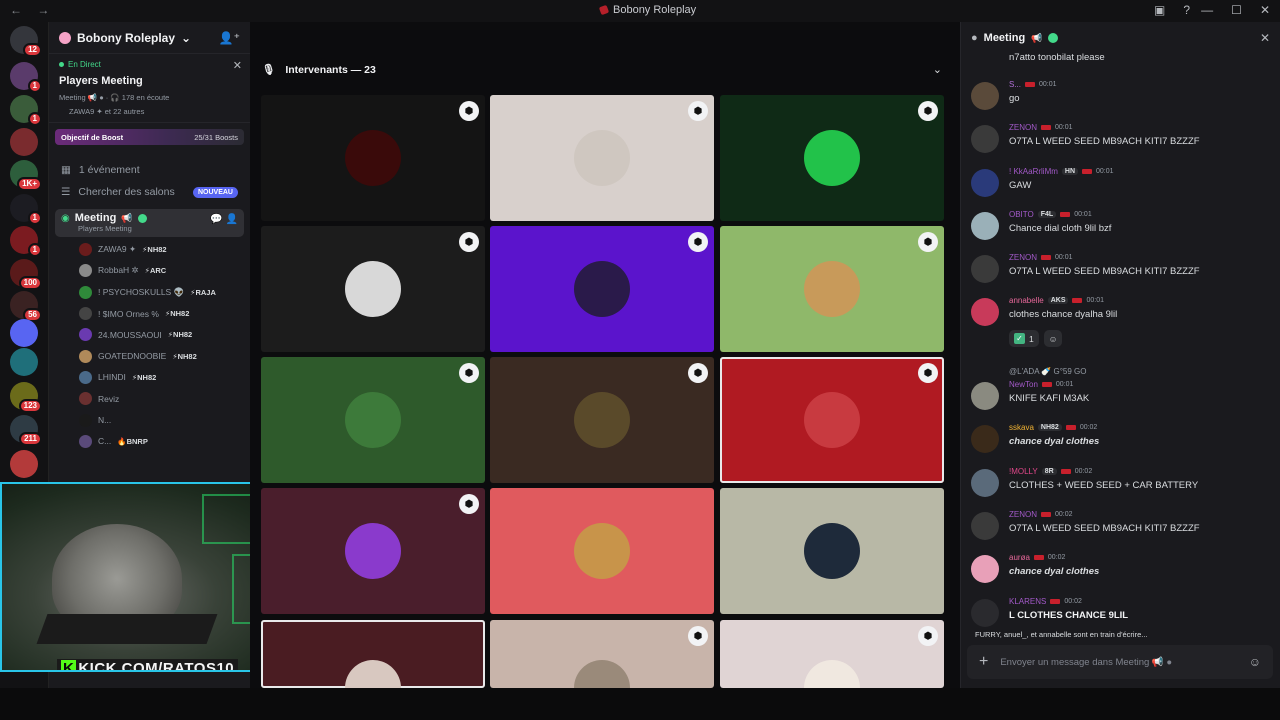 The height and width of the screenshot is (720, 1280). I want to click on add-reaction-button: ☺, so click(1053, 338).